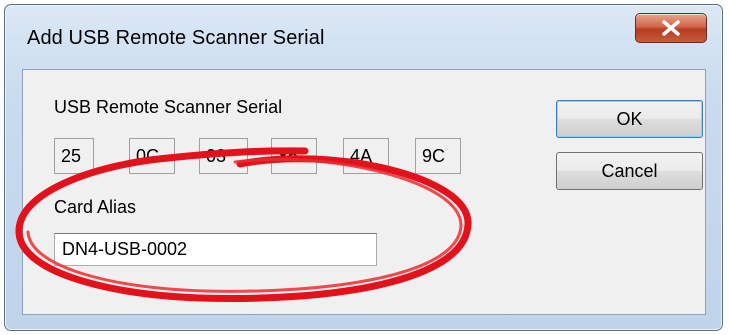  Describe the element at coordinates (438, 156) in the screenshot. I see `serial-byte-field: 9C` at that location.